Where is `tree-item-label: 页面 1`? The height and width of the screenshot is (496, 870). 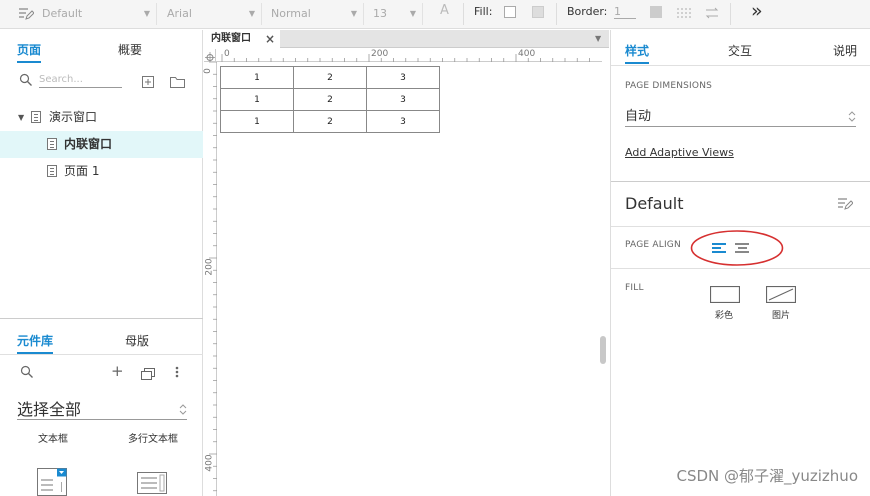
tree-item-label: 页面 1 is located at coordinates (82, 171).